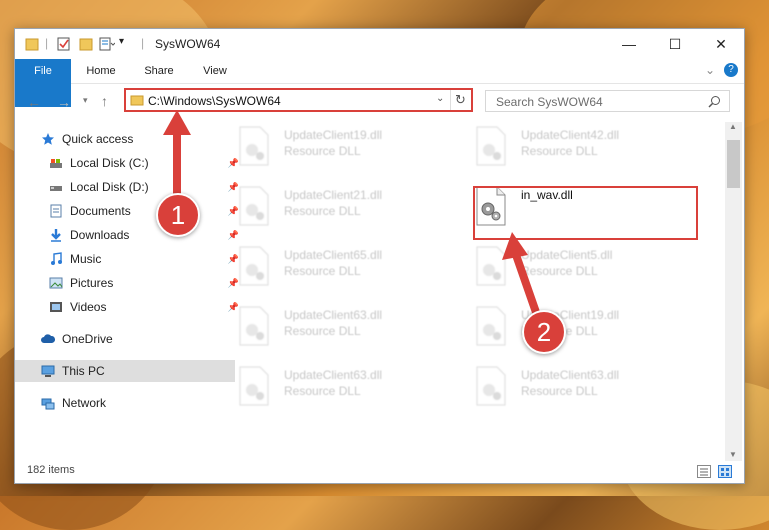 The width and height of the screenshot is (769, 530). I want to click on callout-1: 1, so click(178, 215).